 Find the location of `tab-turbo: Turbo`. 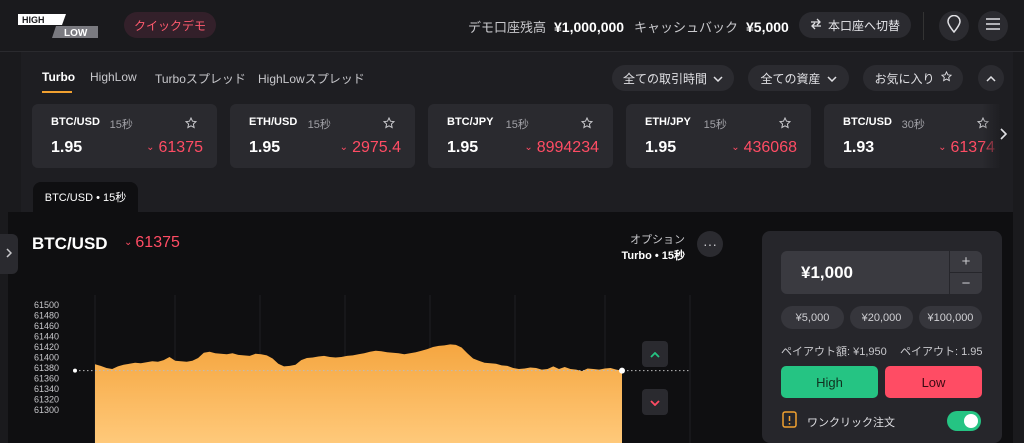

tab-turbo: Turbo is located at coordinates (58, 77).